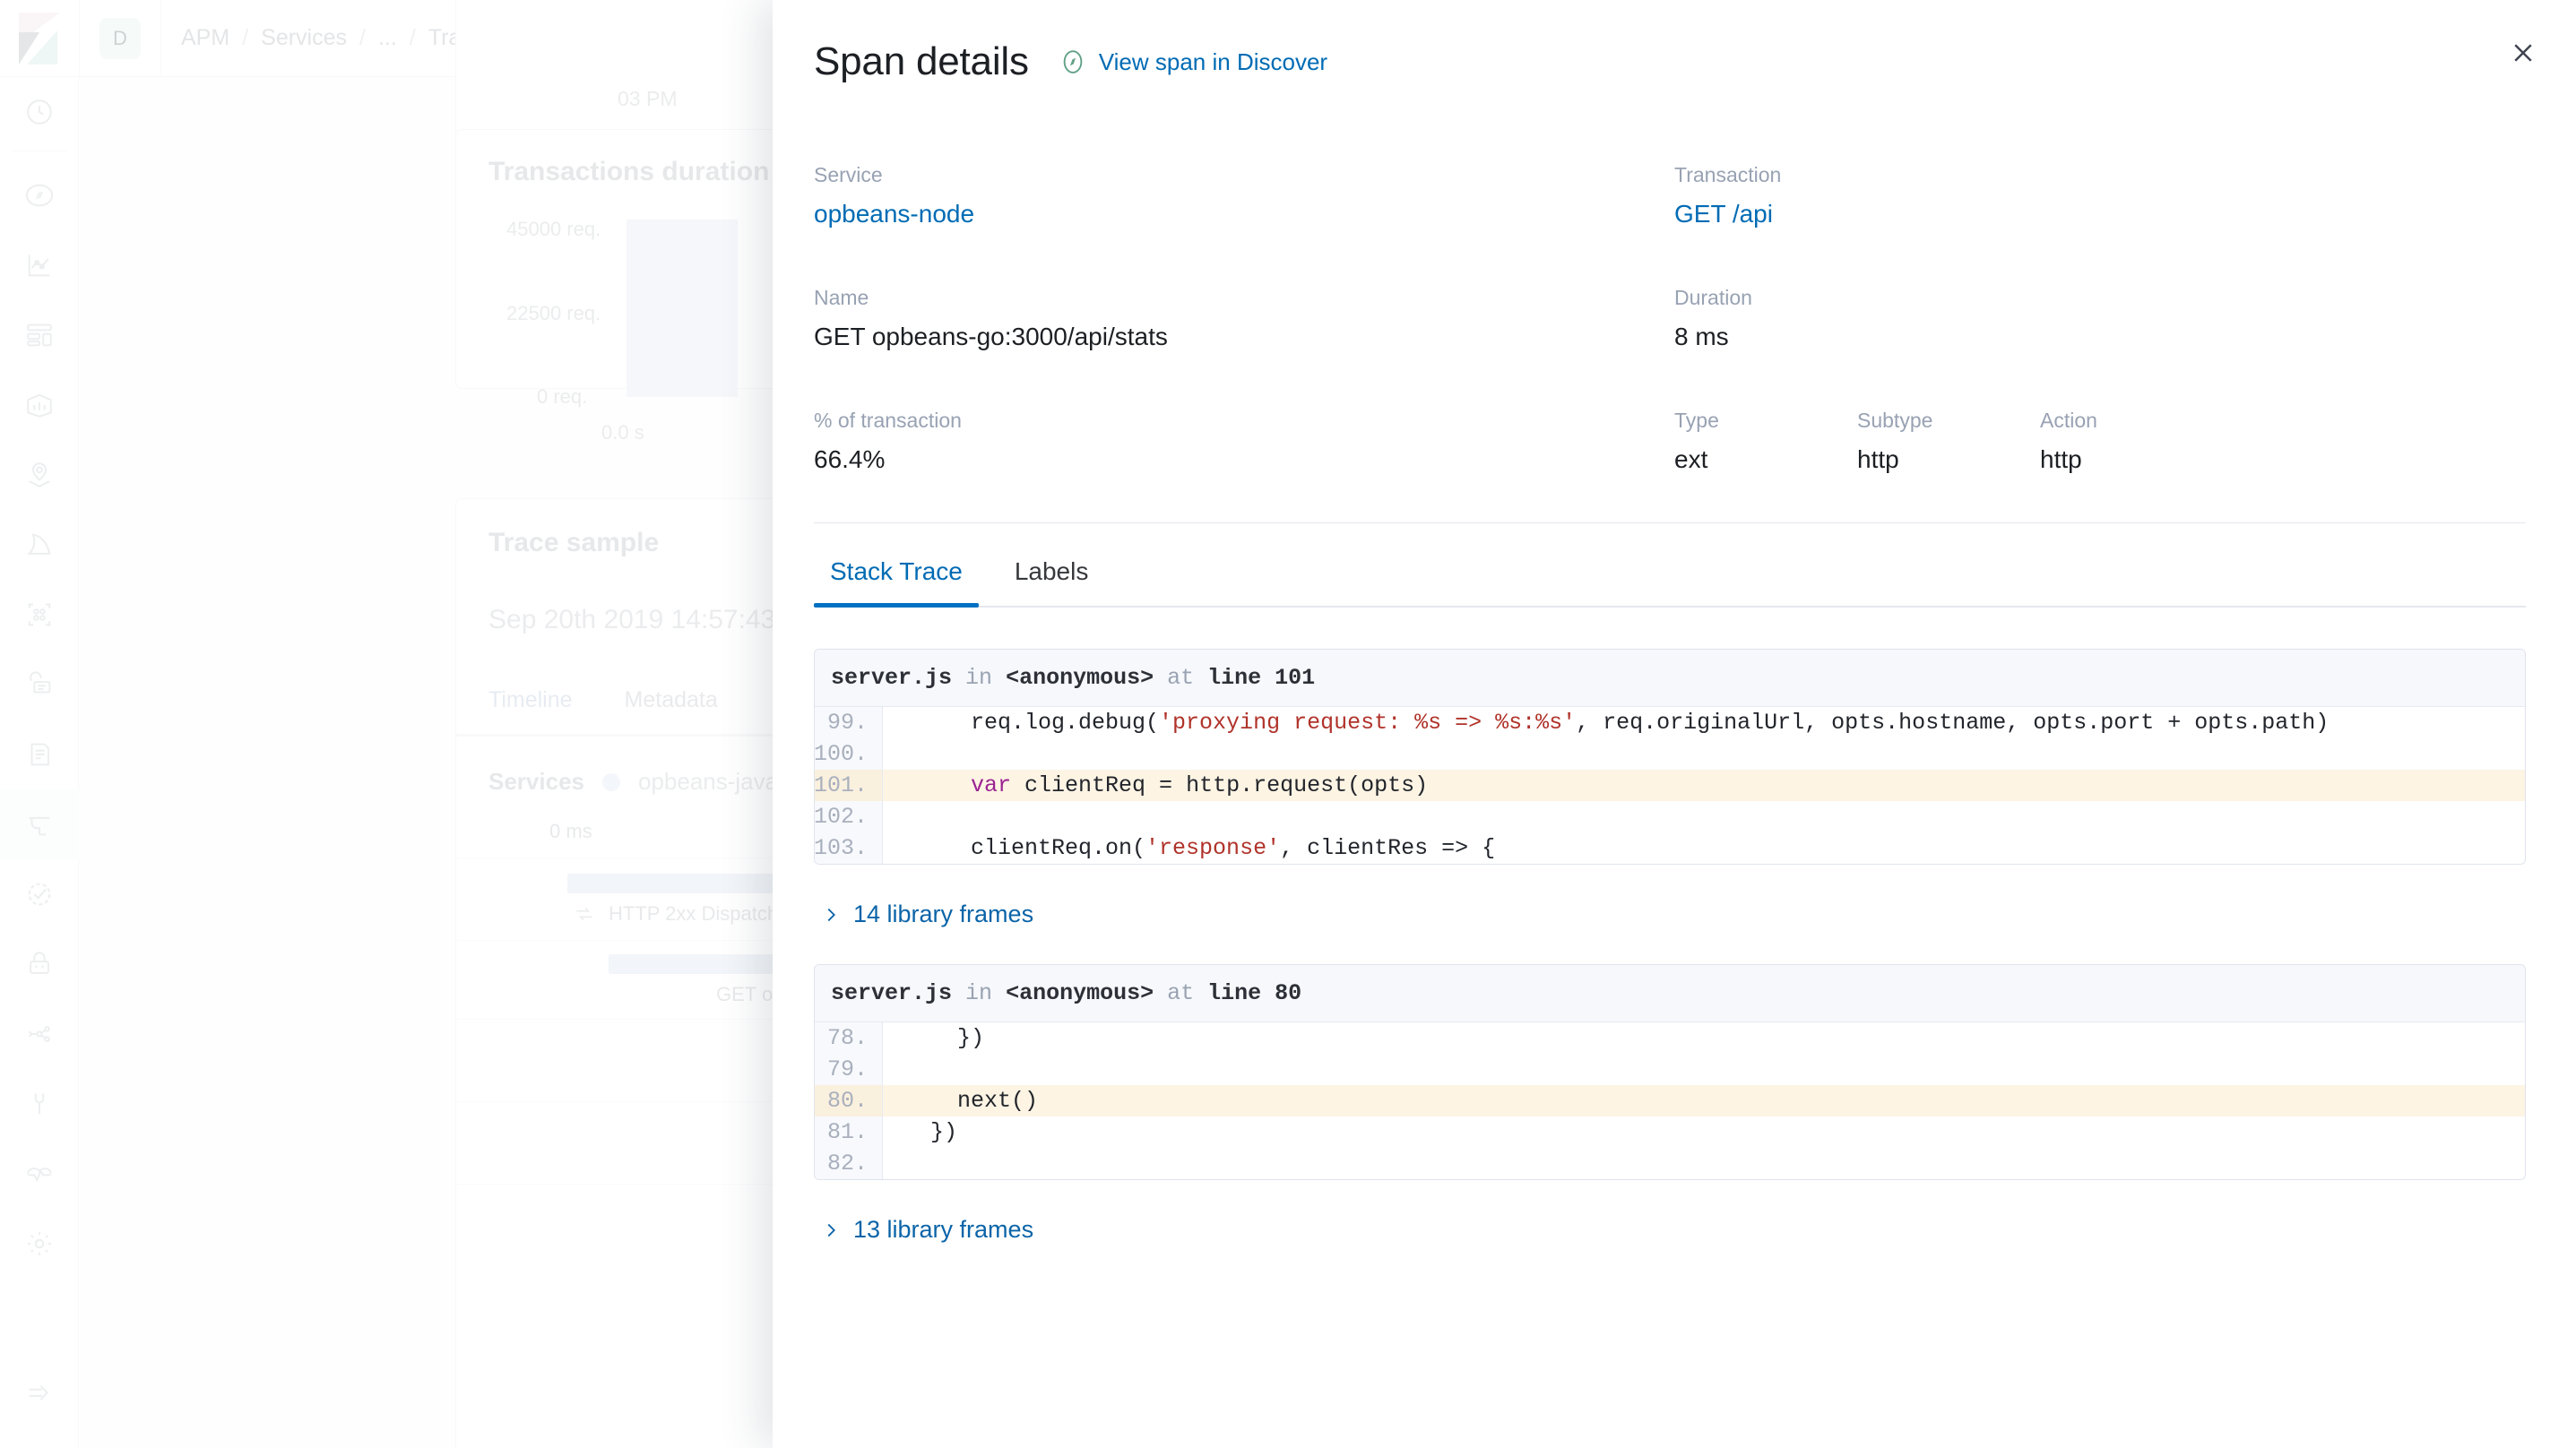  I want to click on collapse-nav-icon, so click(39, 1393).